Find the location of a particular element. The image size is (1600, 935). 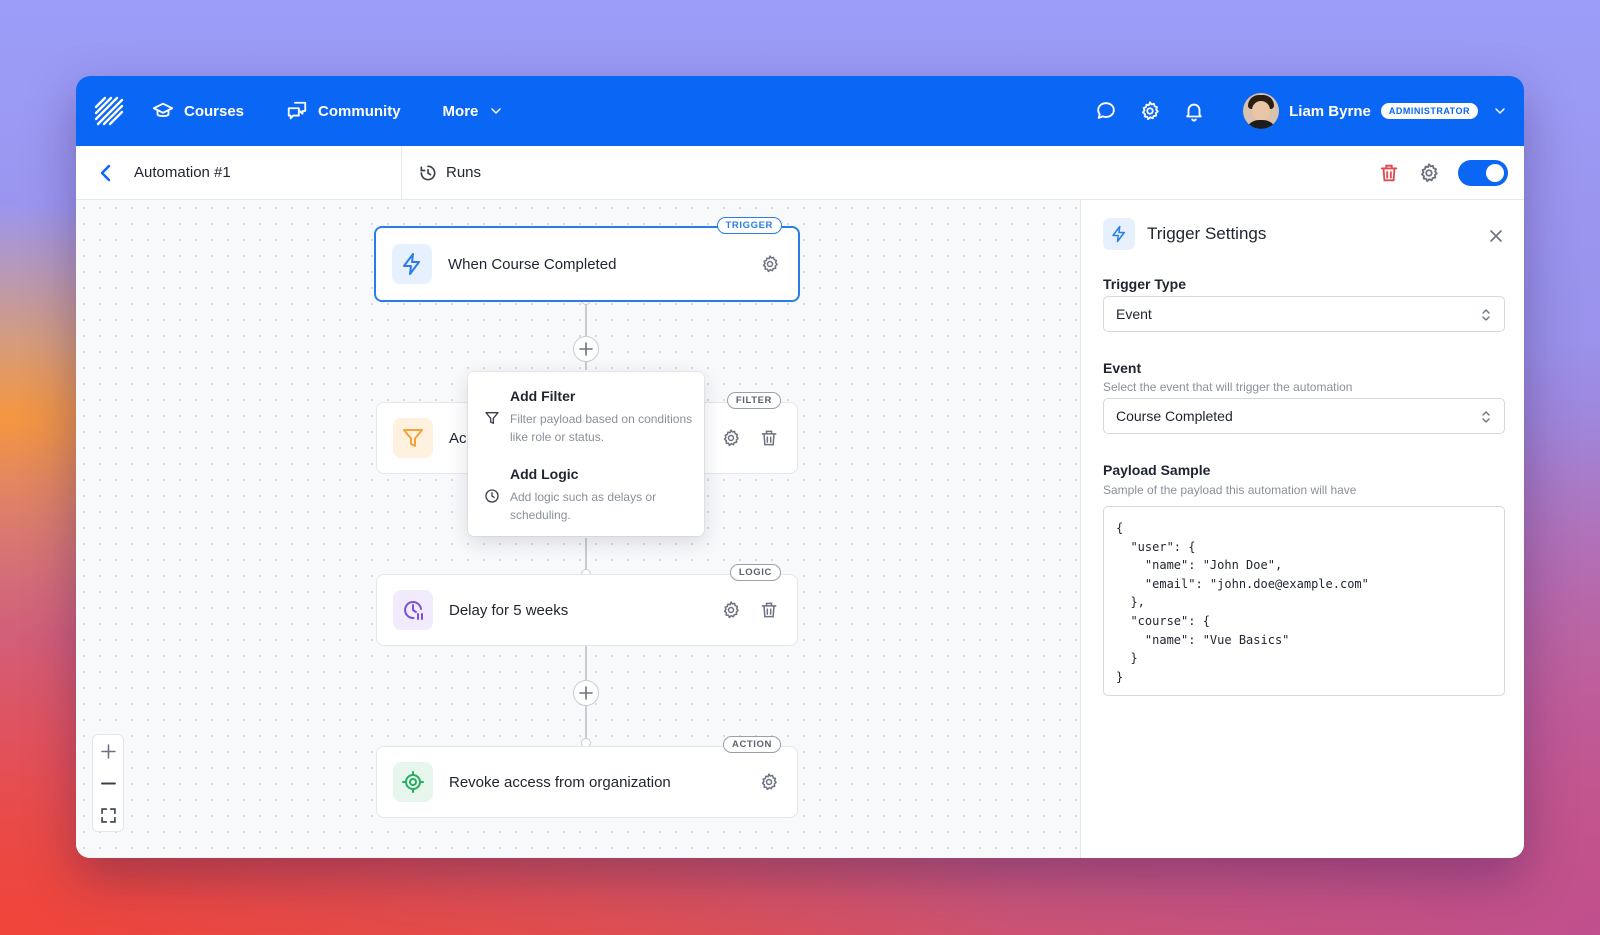

node-title: When Course Completed is located at coordinates (532, 264).